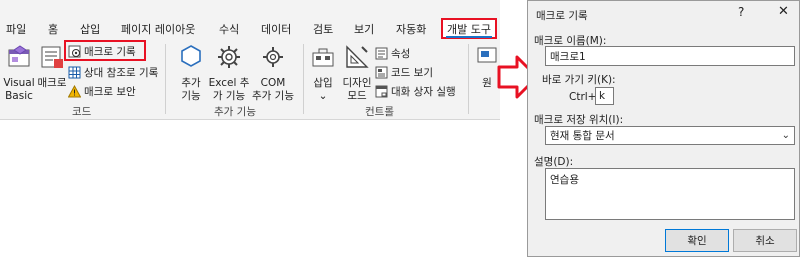 The image size is (800, 257). I want to click on store-macro-label: 매크로 저장 위치(I):, so click(579, 120).